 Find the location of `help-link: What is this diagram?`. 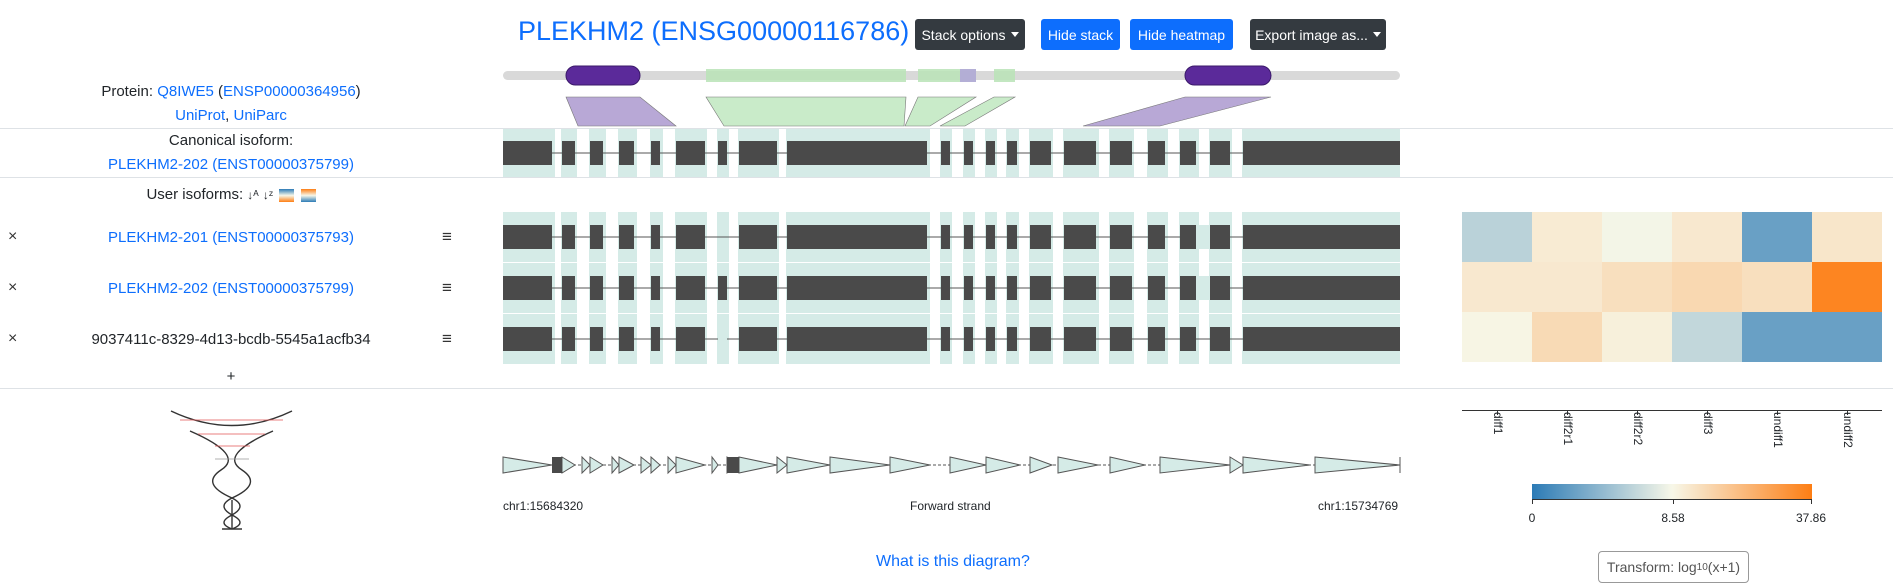

help-link: What is this diagram? is located at coordinates (953, 562).